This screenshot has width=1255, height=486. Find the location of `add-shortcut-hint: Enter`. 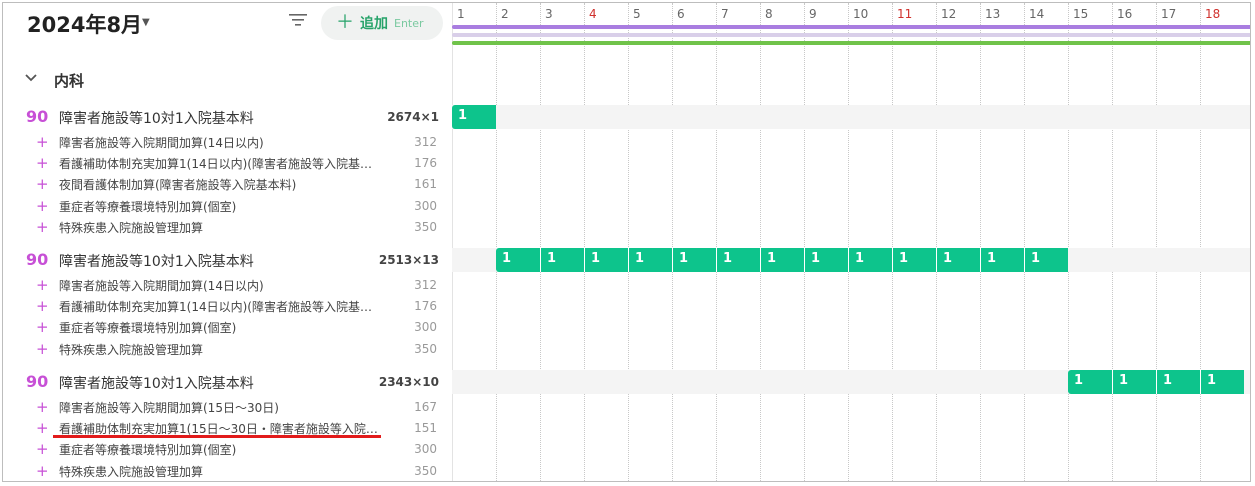

add-shortcut-hint: Enter is located at coordinates (409, 23).